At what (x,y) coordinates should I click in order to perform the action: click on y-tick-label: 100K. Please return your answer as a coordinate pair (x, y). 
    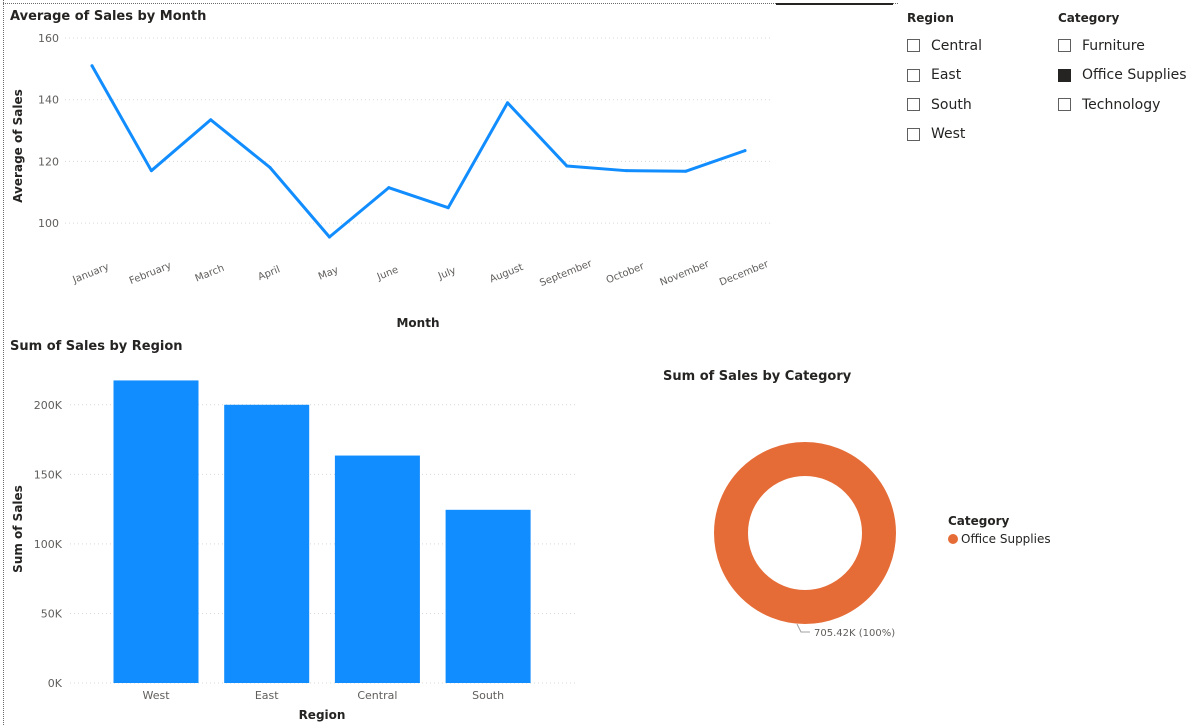
    Looking at the image, I should click on (48, 544).